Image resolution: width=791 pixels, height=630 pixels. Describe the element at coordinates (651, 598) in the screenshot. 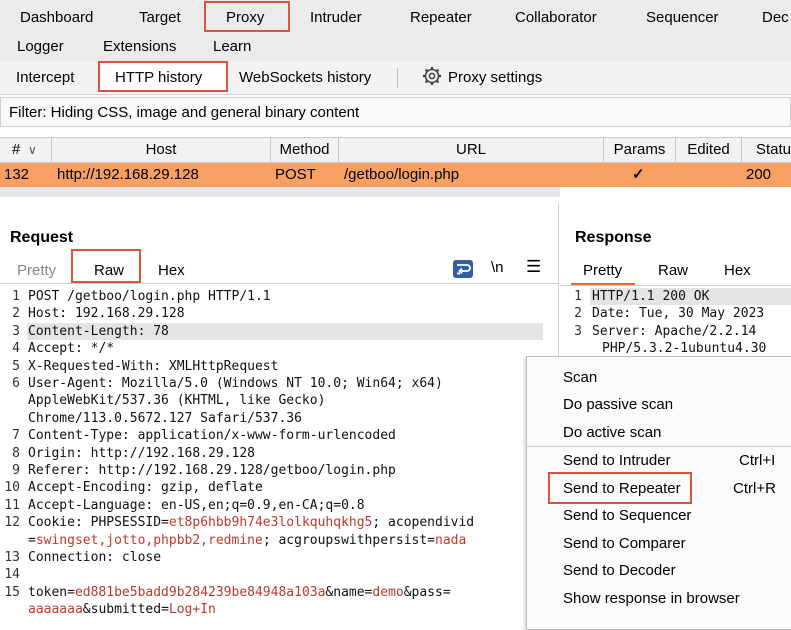

I see `menu-item-show-response: Show response in browser` at that location.